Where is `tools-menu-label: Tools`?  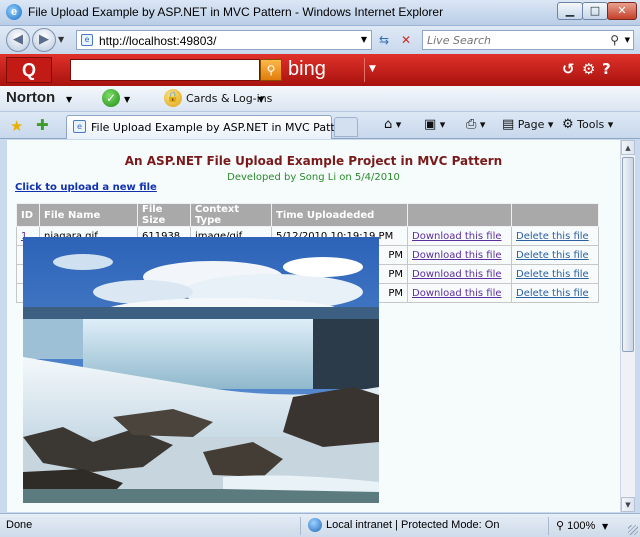
tools-menu-label: Tools is located at coordinates (591, 124).